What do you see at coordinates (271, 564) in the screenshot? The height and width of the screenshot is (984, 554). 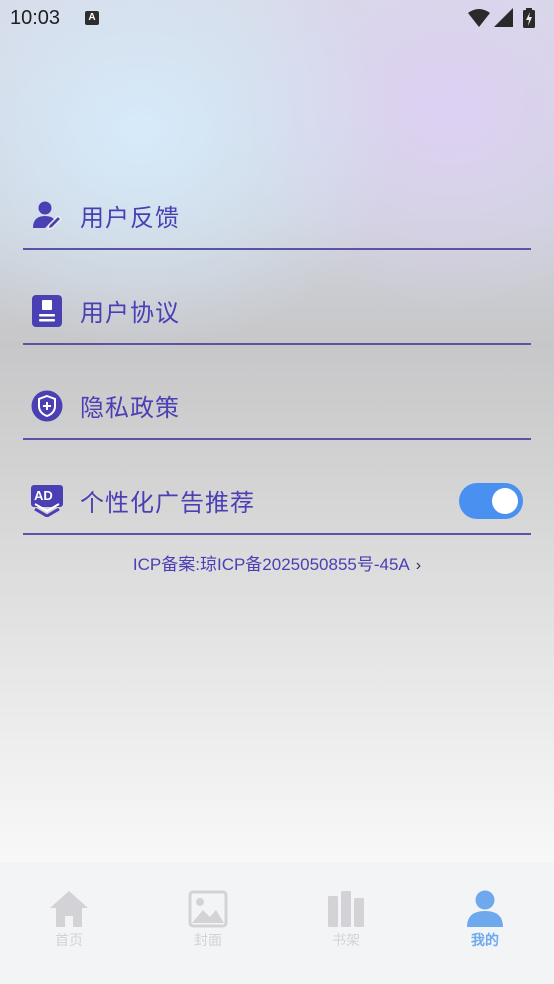 I see `icp-text: ICP备案:琼ICP备2025050855号-45A` at bounding box center [271, 564].